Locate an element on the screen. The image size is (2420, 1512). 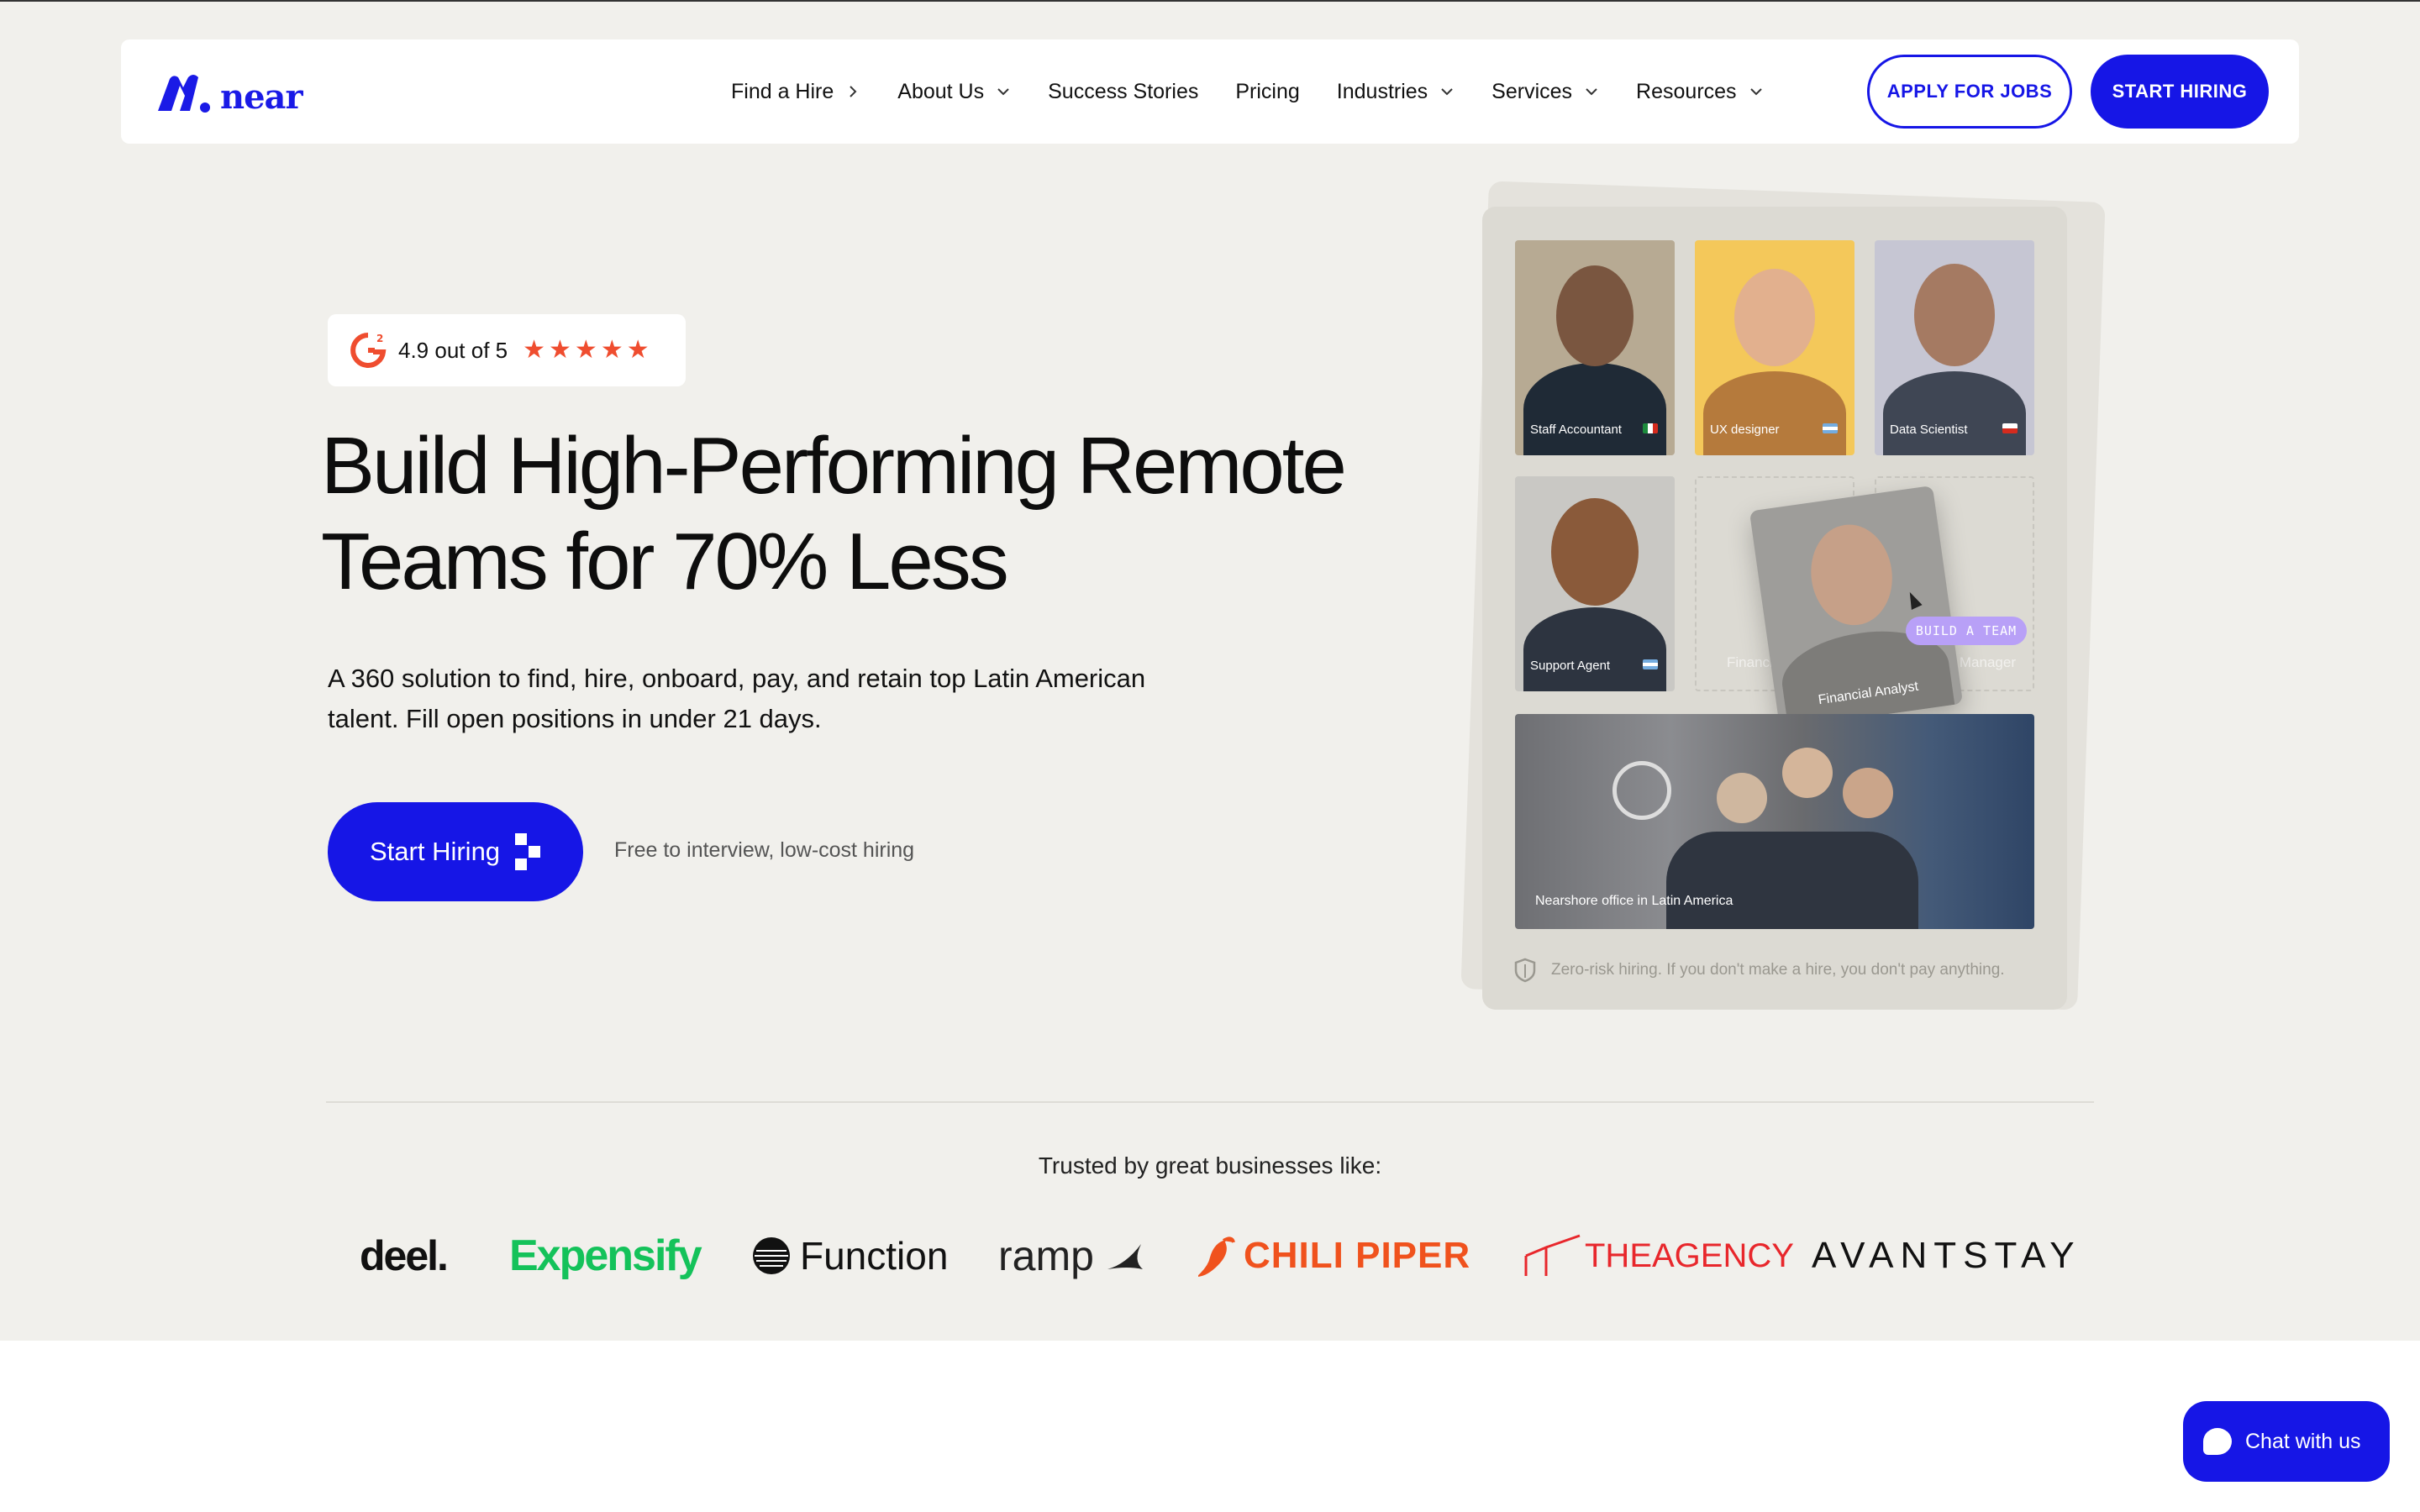
team-bodies is located at coordinates (1792, 880).